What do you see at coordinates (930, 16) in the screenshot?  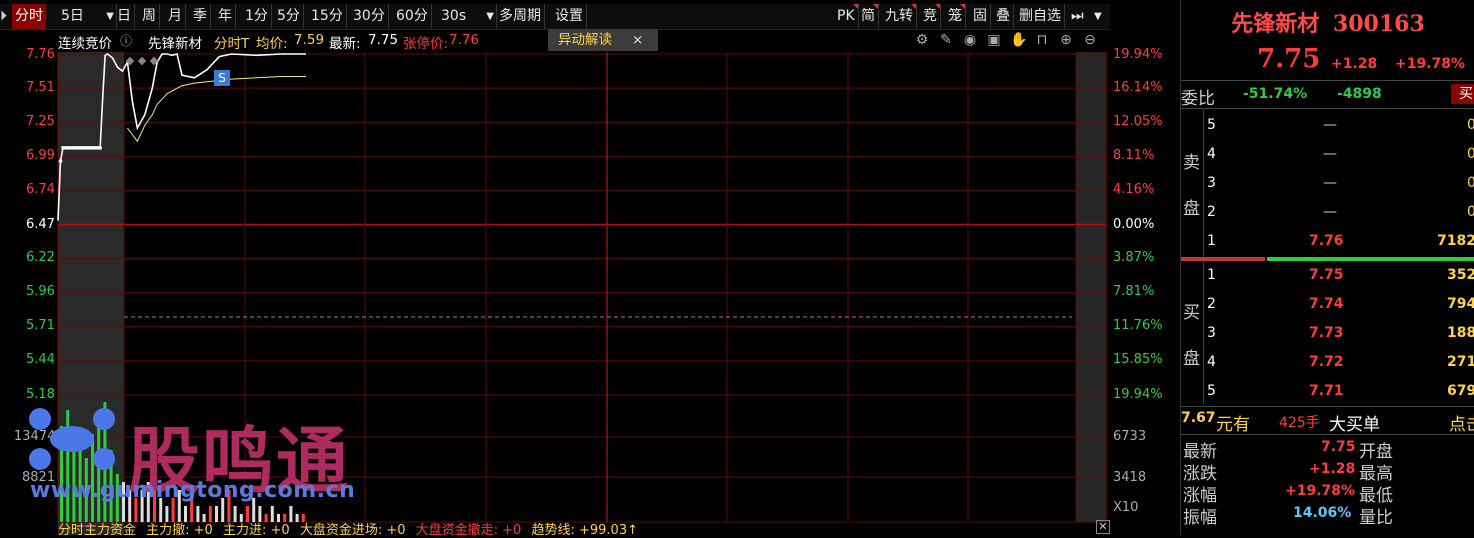 I see `bid-button: 竞` at bounding box center [930, 16].